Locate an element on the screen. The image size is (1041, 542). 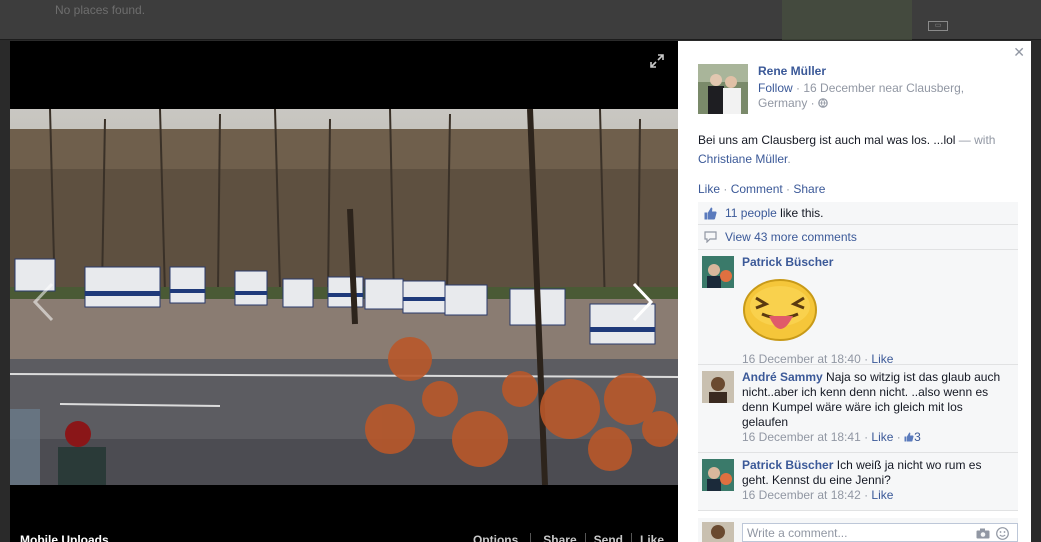
view-more-comments-label: View 43 more comments is located at coordinates (791, 237).